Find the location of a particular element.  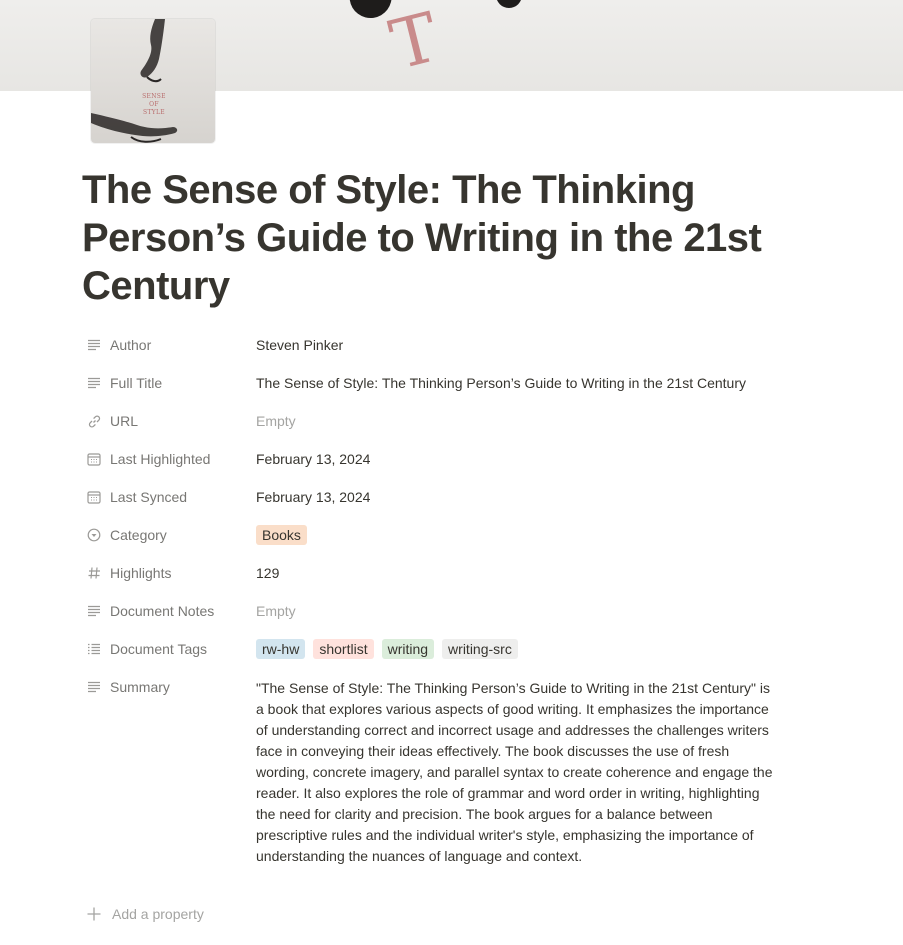

property-label: Document Notes is located at coordinates (165, 611).